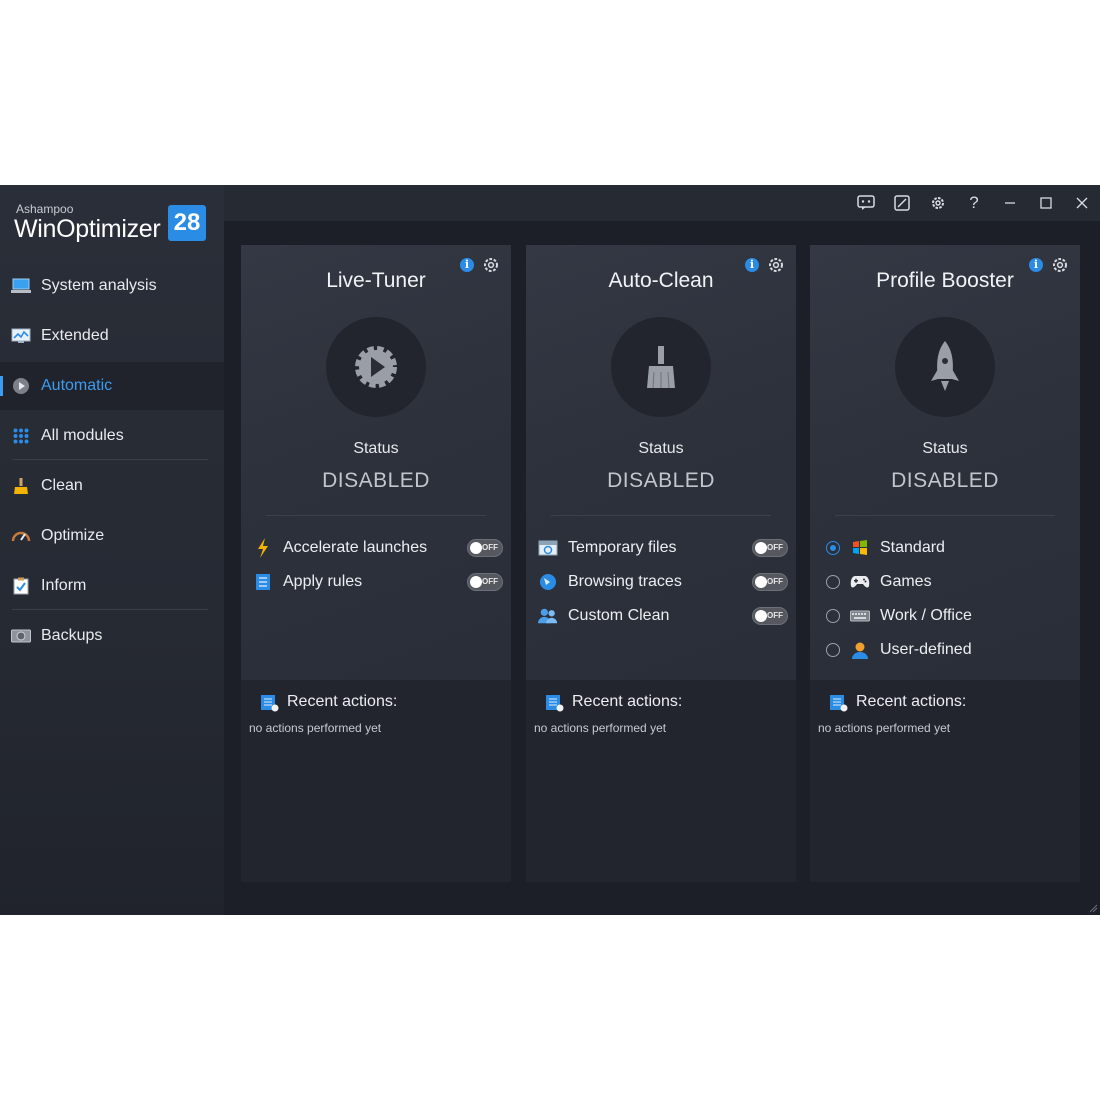  Describe the element at coordinates (770, 616) in the screenshot. I see `custom-clean-toggle: OFF` at that location.